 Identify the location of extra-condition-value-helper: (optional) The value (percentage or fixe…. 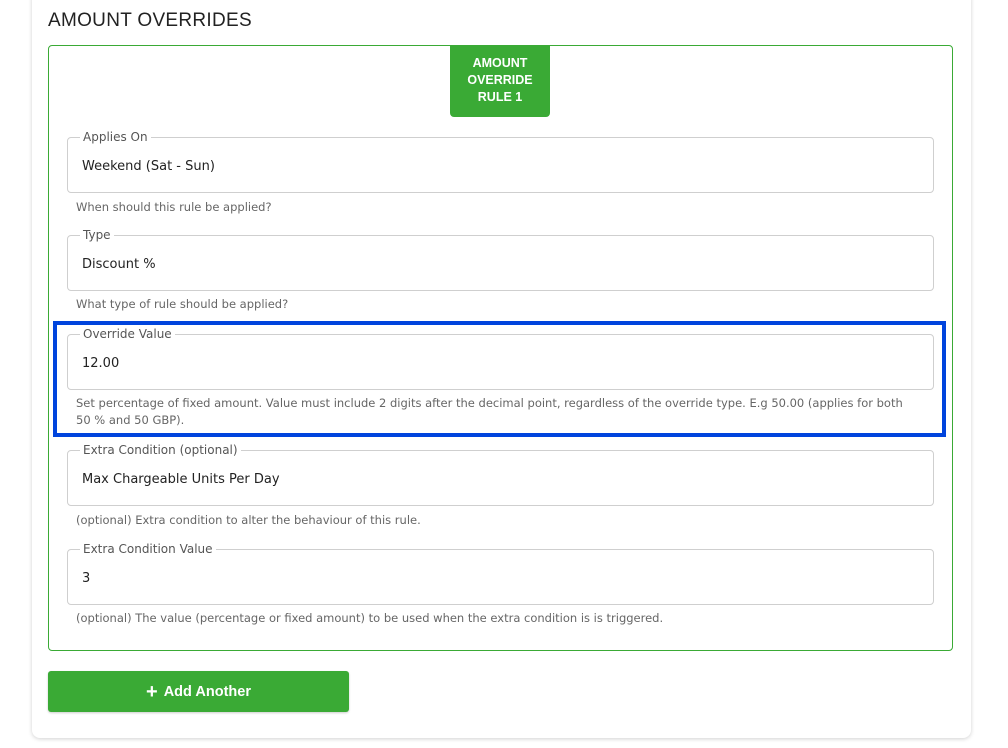
(370, 618).